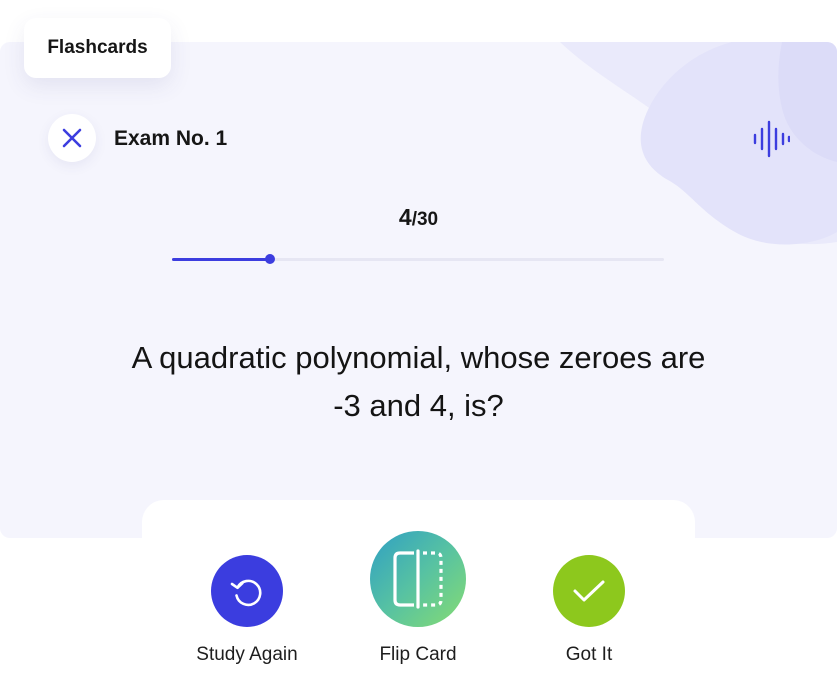 This screenshot has height=699, width=837. Describe the element at coordinates (418, 654) in the screenshot. I see `flip-card-label: Flip Card` at that location.